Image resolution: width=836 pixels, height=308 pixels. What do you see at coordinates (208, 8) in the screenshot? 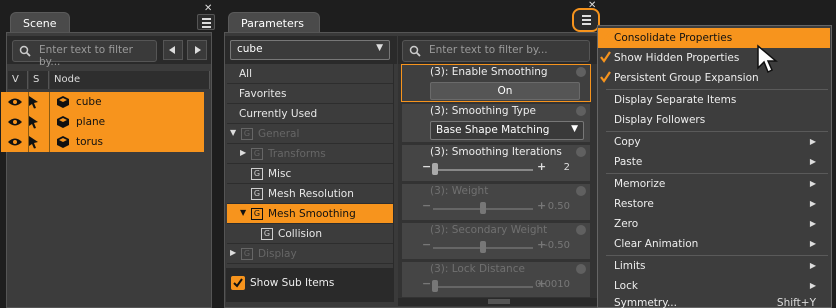
I see `close-scene-icon: ✕` at bounding box center [208, 8].